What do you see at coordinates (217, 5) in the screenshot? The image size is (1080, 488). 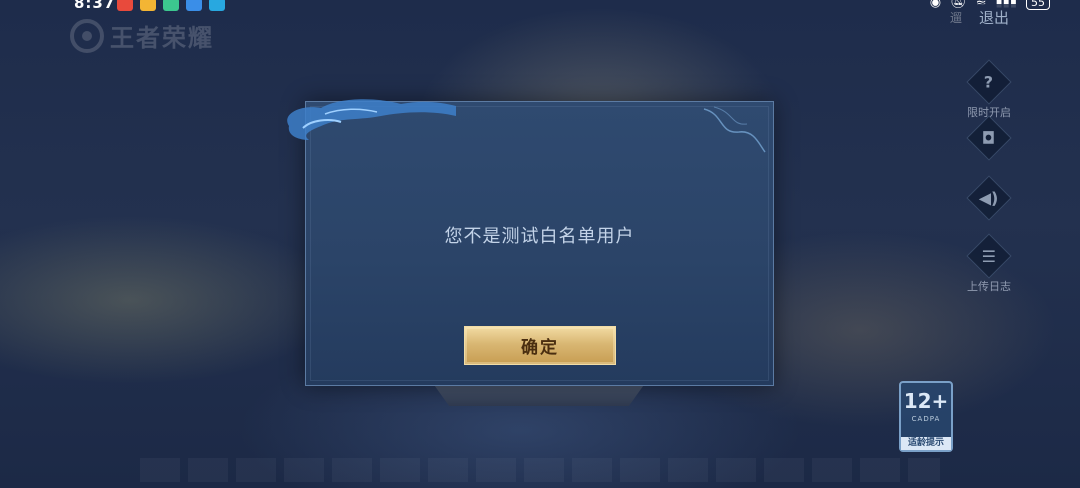 I see `app-icon-search` at bounding box center [217, 5].